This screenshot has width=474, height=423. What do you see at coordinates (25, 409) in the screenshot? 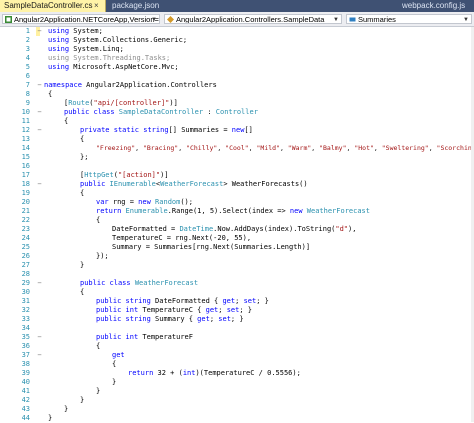
I see `line-number: 43` at bounding box center [25, 409].